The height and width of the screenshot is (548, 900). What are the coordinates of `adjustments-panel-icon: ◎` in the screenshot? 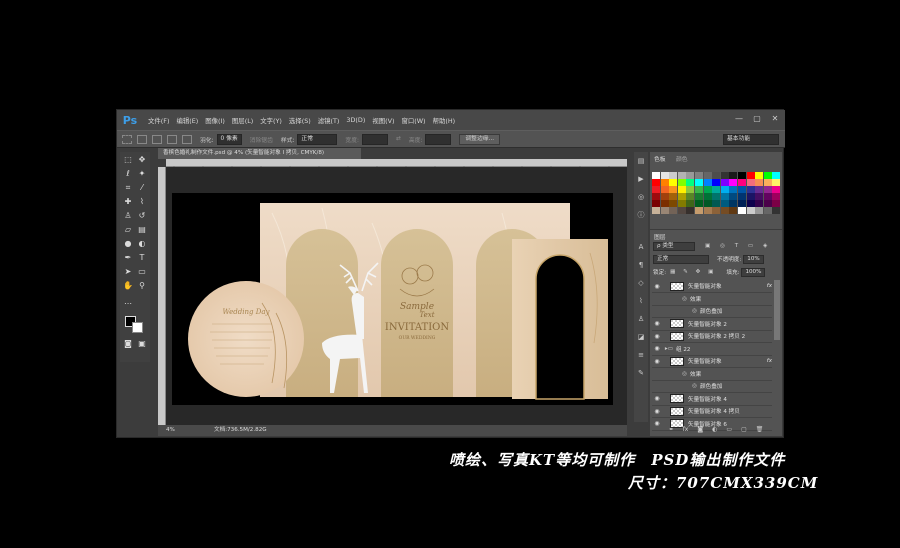 It's located at (641, 197).